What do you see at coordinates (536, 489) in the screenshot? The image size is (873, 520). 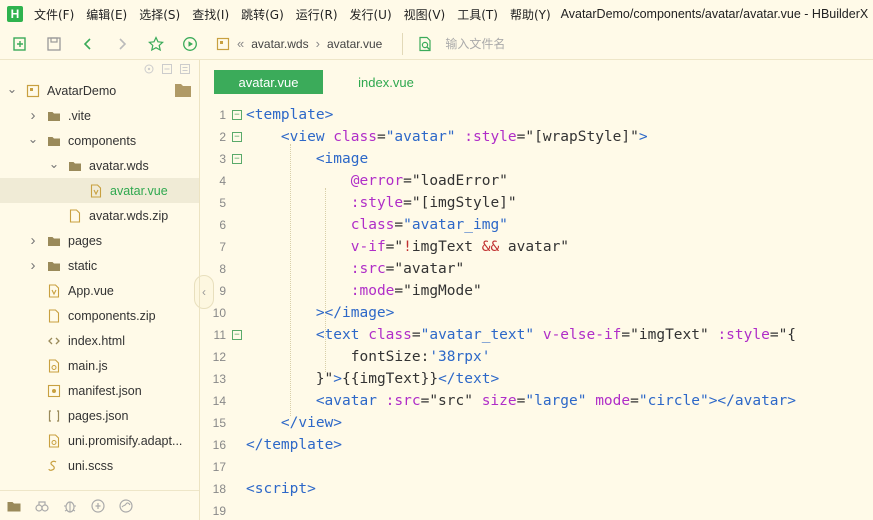 I see `code-line: 18<script>` at bounding box center [536, 489].